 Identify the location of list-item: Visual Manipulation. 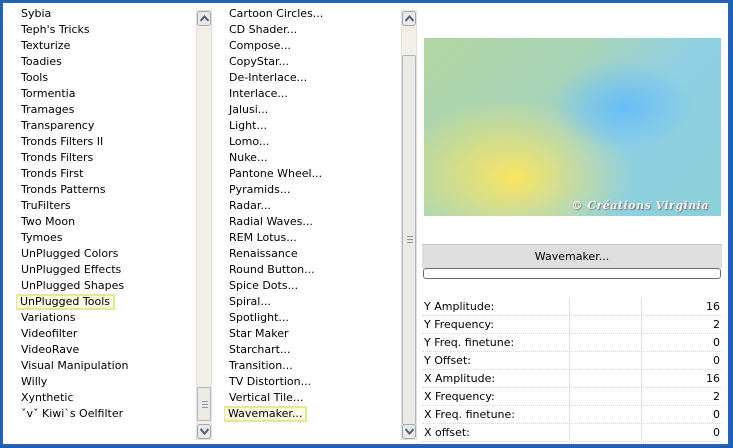
(105, 366).